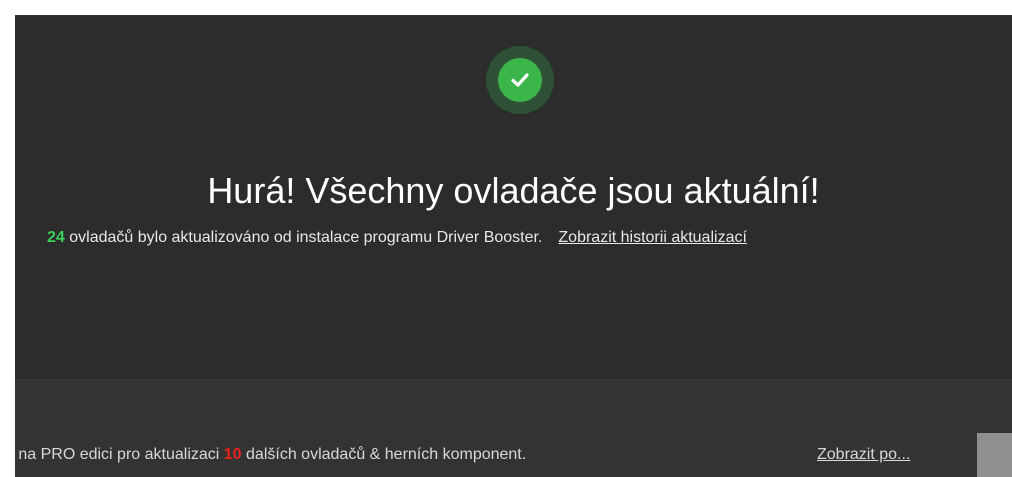  Describe the element at coordinates (119, 454) in the screenshot. I see `promo-prefix: e na PRO edici pro aktualizaci` at that location.